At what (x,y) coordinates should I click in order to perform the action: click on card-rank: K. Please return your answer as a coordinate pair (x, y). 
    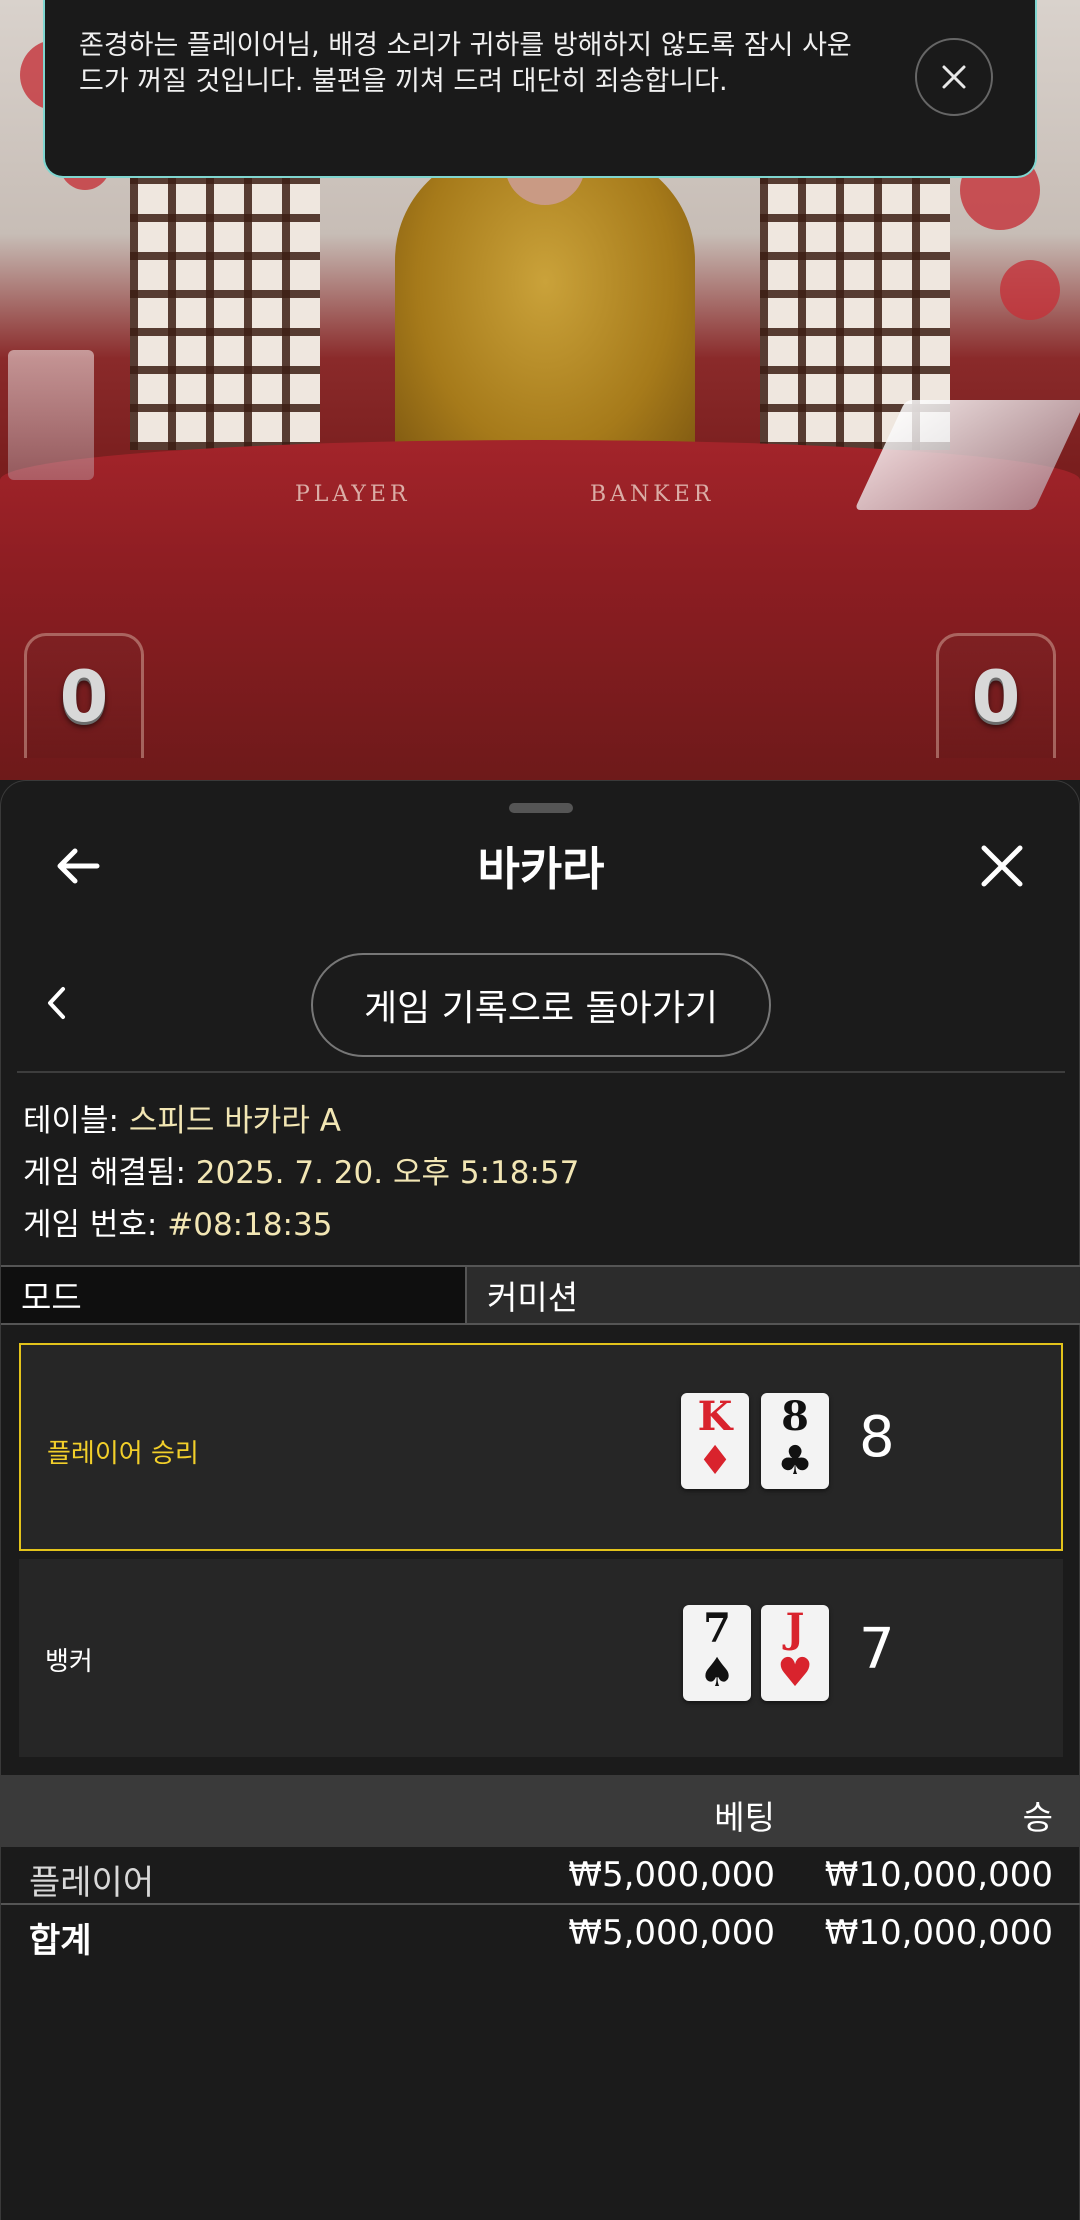
    Looking at the image, I should click on (715, 1416).